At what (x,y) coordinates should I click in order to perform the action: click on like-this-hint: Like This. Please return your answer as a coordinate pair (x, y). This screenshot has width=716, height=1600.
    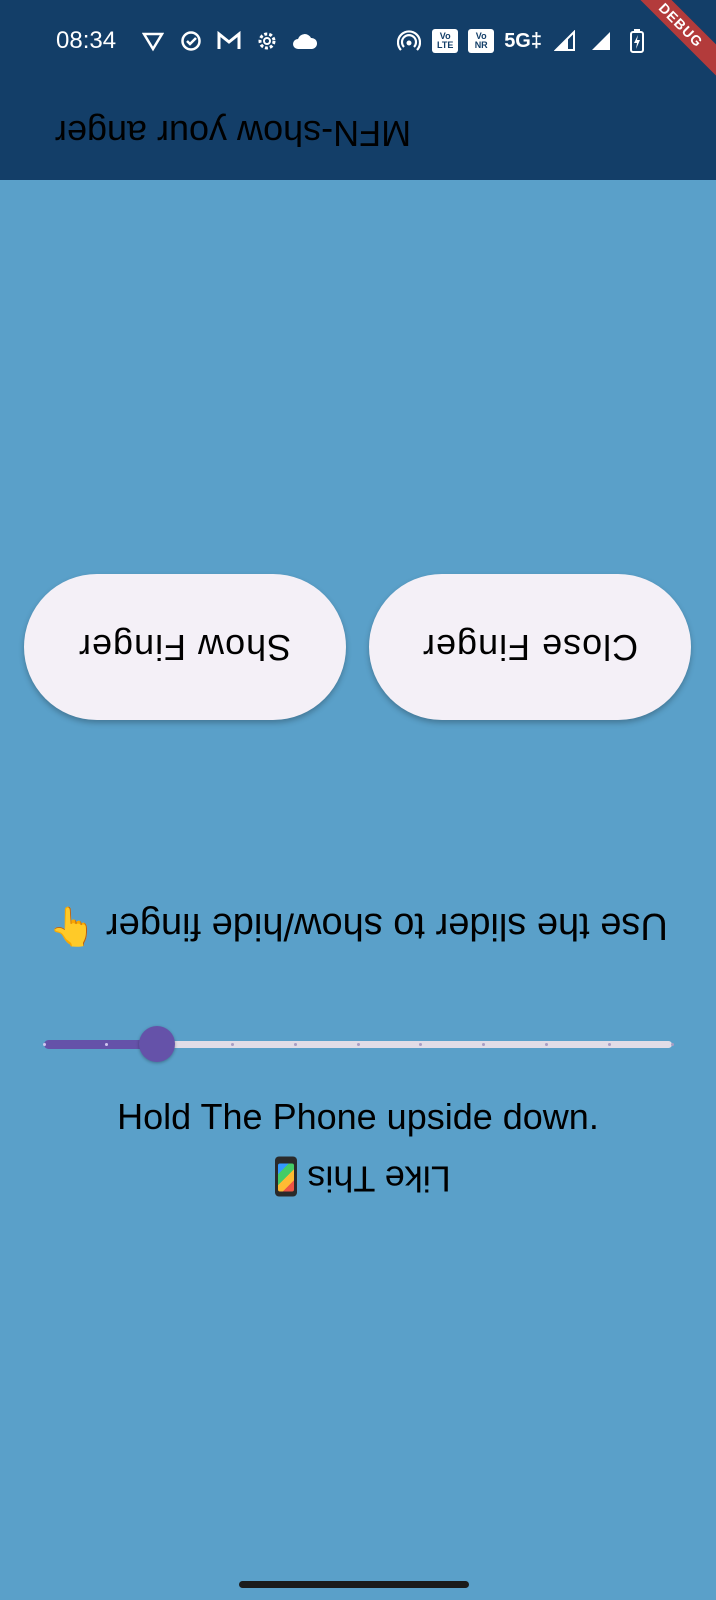
    Looking at the image, I should click on (358, 1177).